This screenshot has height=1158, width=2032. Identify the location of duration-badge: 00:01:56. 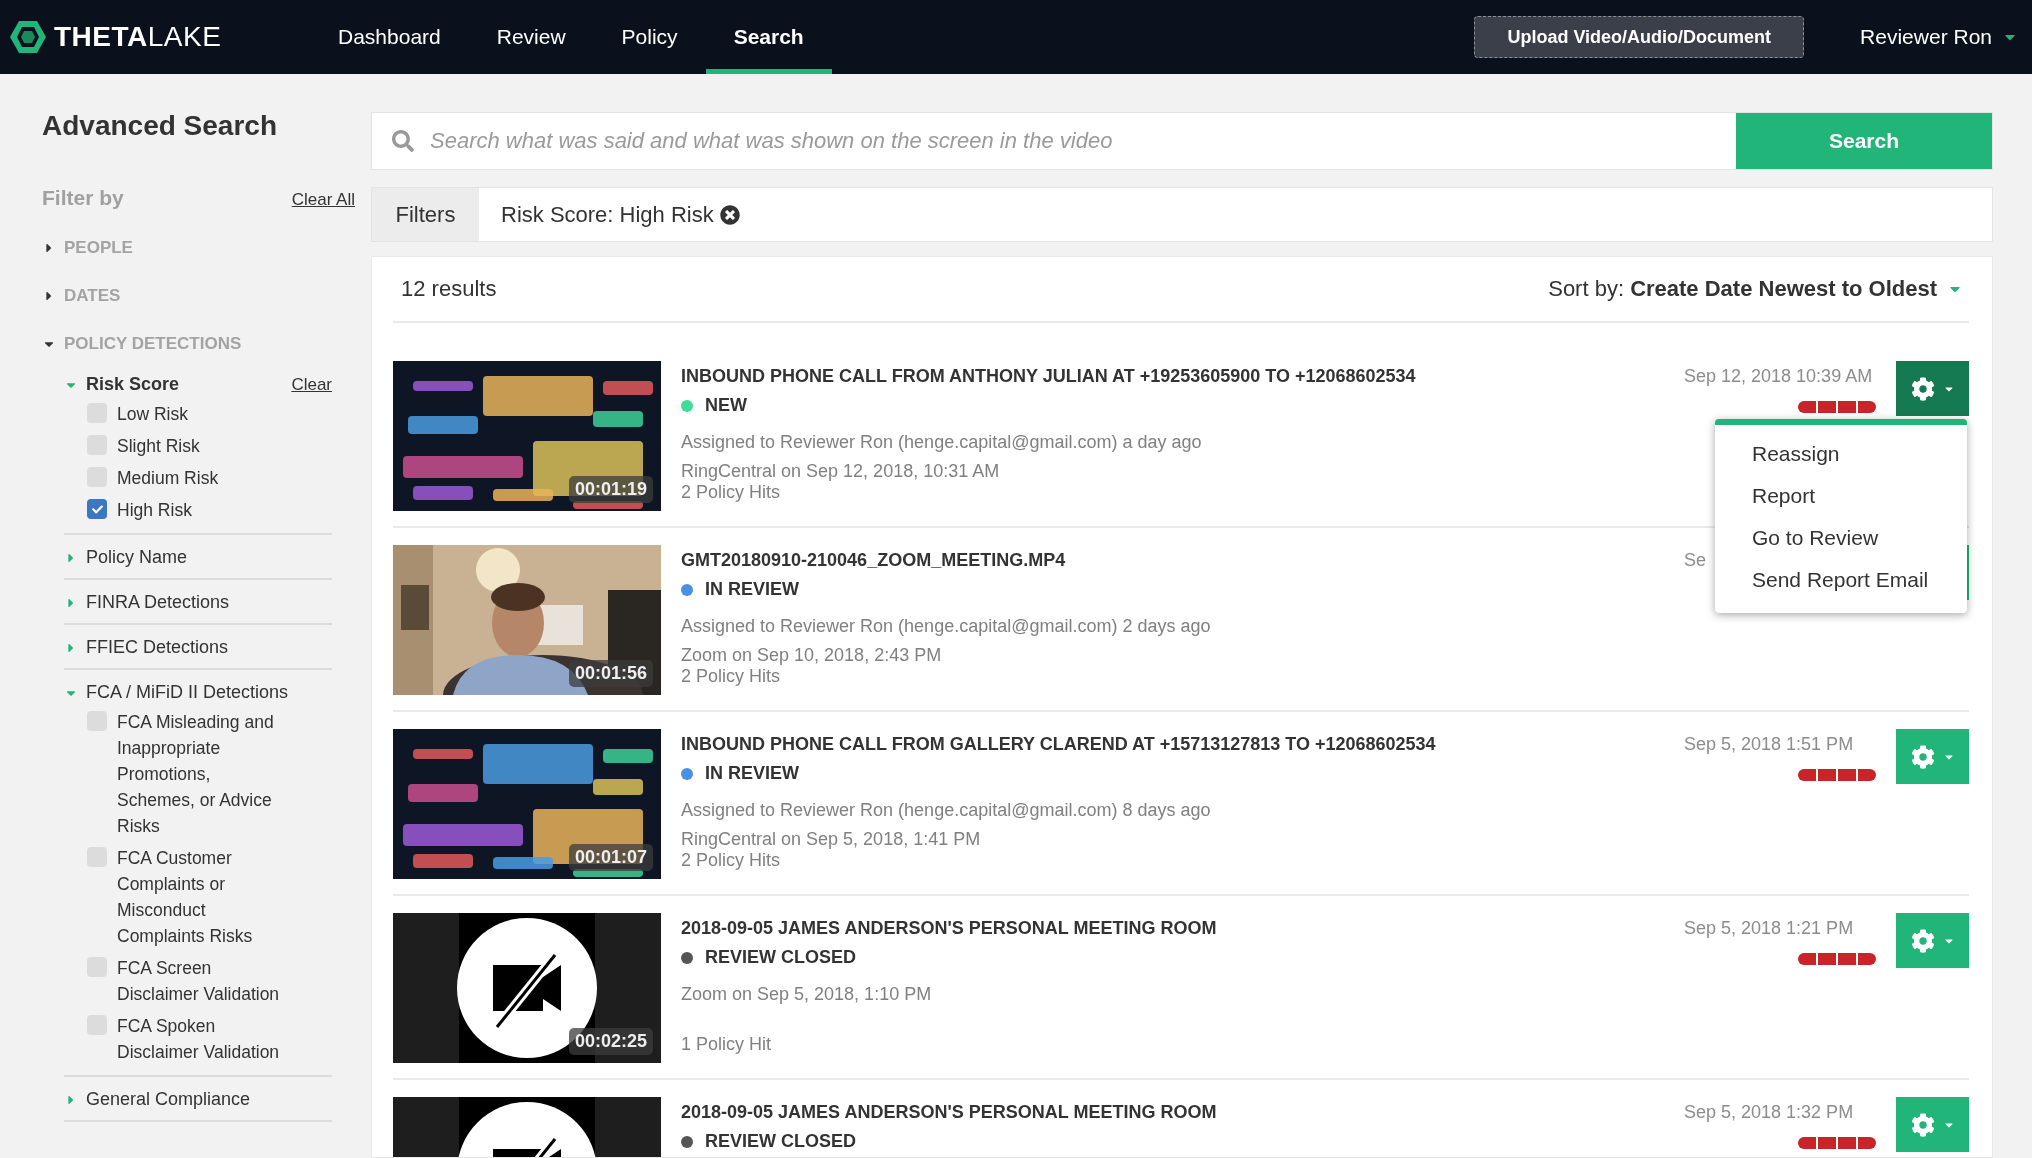
(610, 673).